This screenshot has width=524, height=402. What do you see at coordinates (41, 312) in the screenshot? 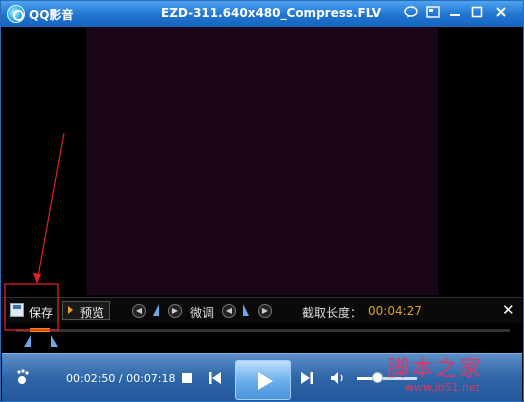
I see `save-button: 保存` at bounding box center [41, 312].